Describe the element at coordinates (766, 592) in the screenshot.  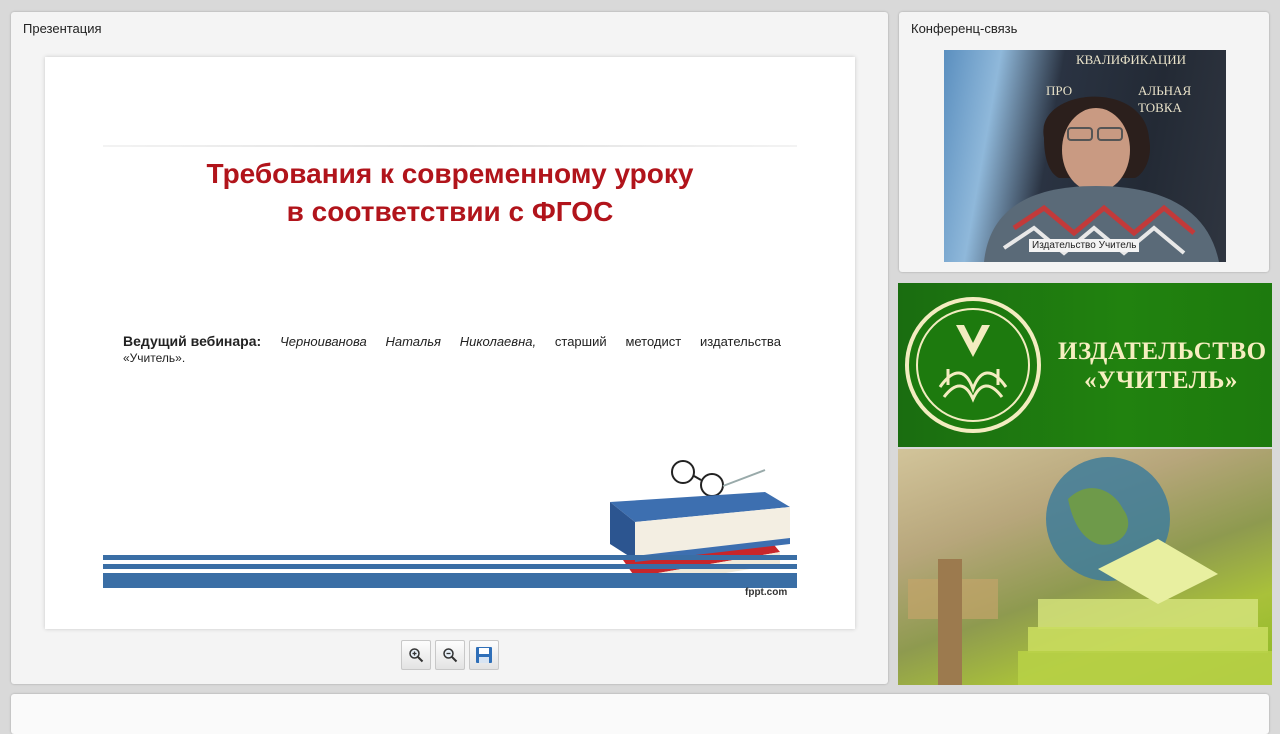
I see `watermark: fppt.com` at that location.